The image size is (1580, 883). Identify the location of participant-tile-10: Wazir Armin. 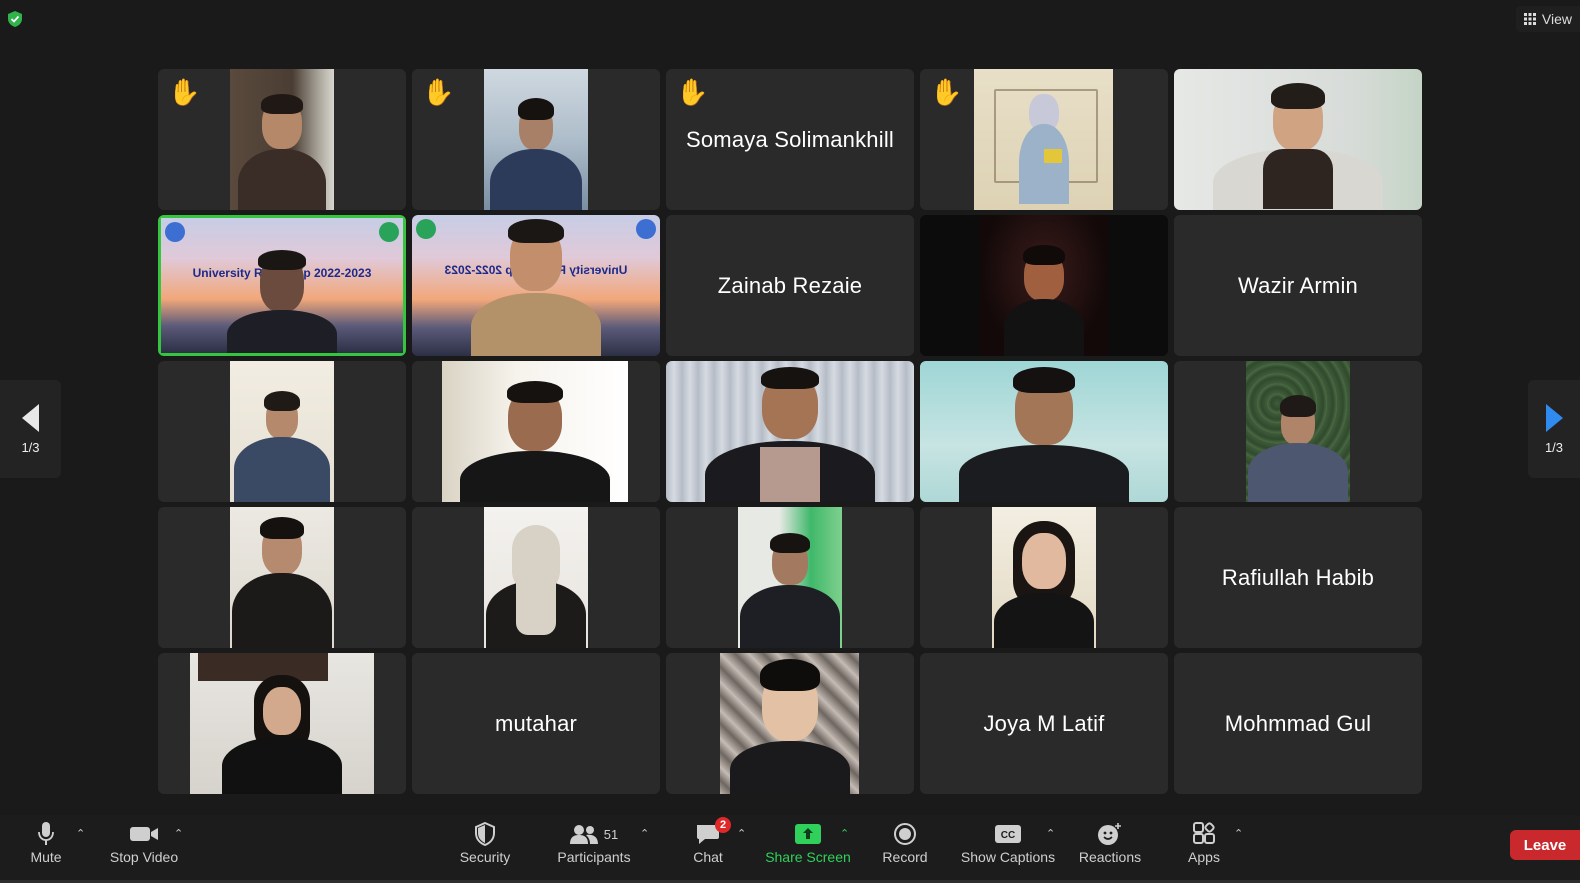
(1298, 285).